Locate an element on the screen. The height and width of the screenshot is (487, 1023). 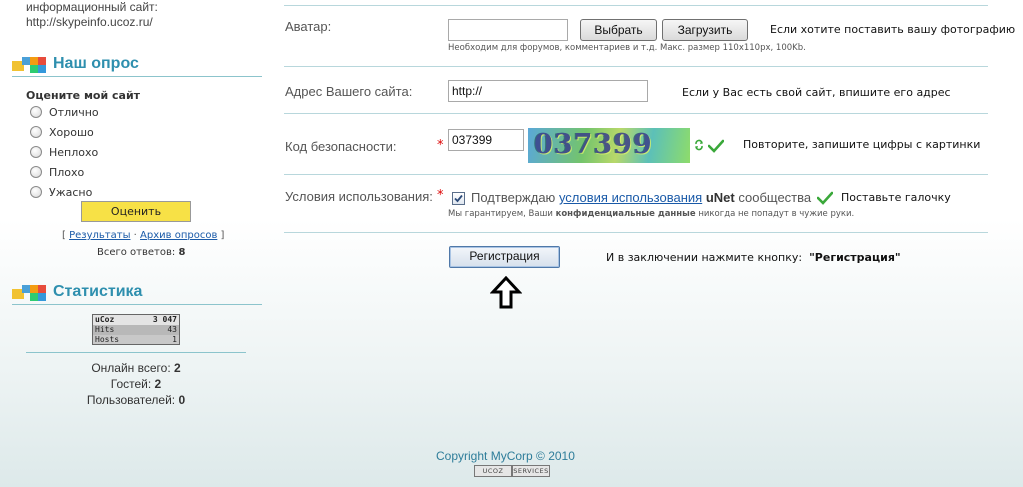
upload-button: Загрузить is located at coordinates (705, 30).